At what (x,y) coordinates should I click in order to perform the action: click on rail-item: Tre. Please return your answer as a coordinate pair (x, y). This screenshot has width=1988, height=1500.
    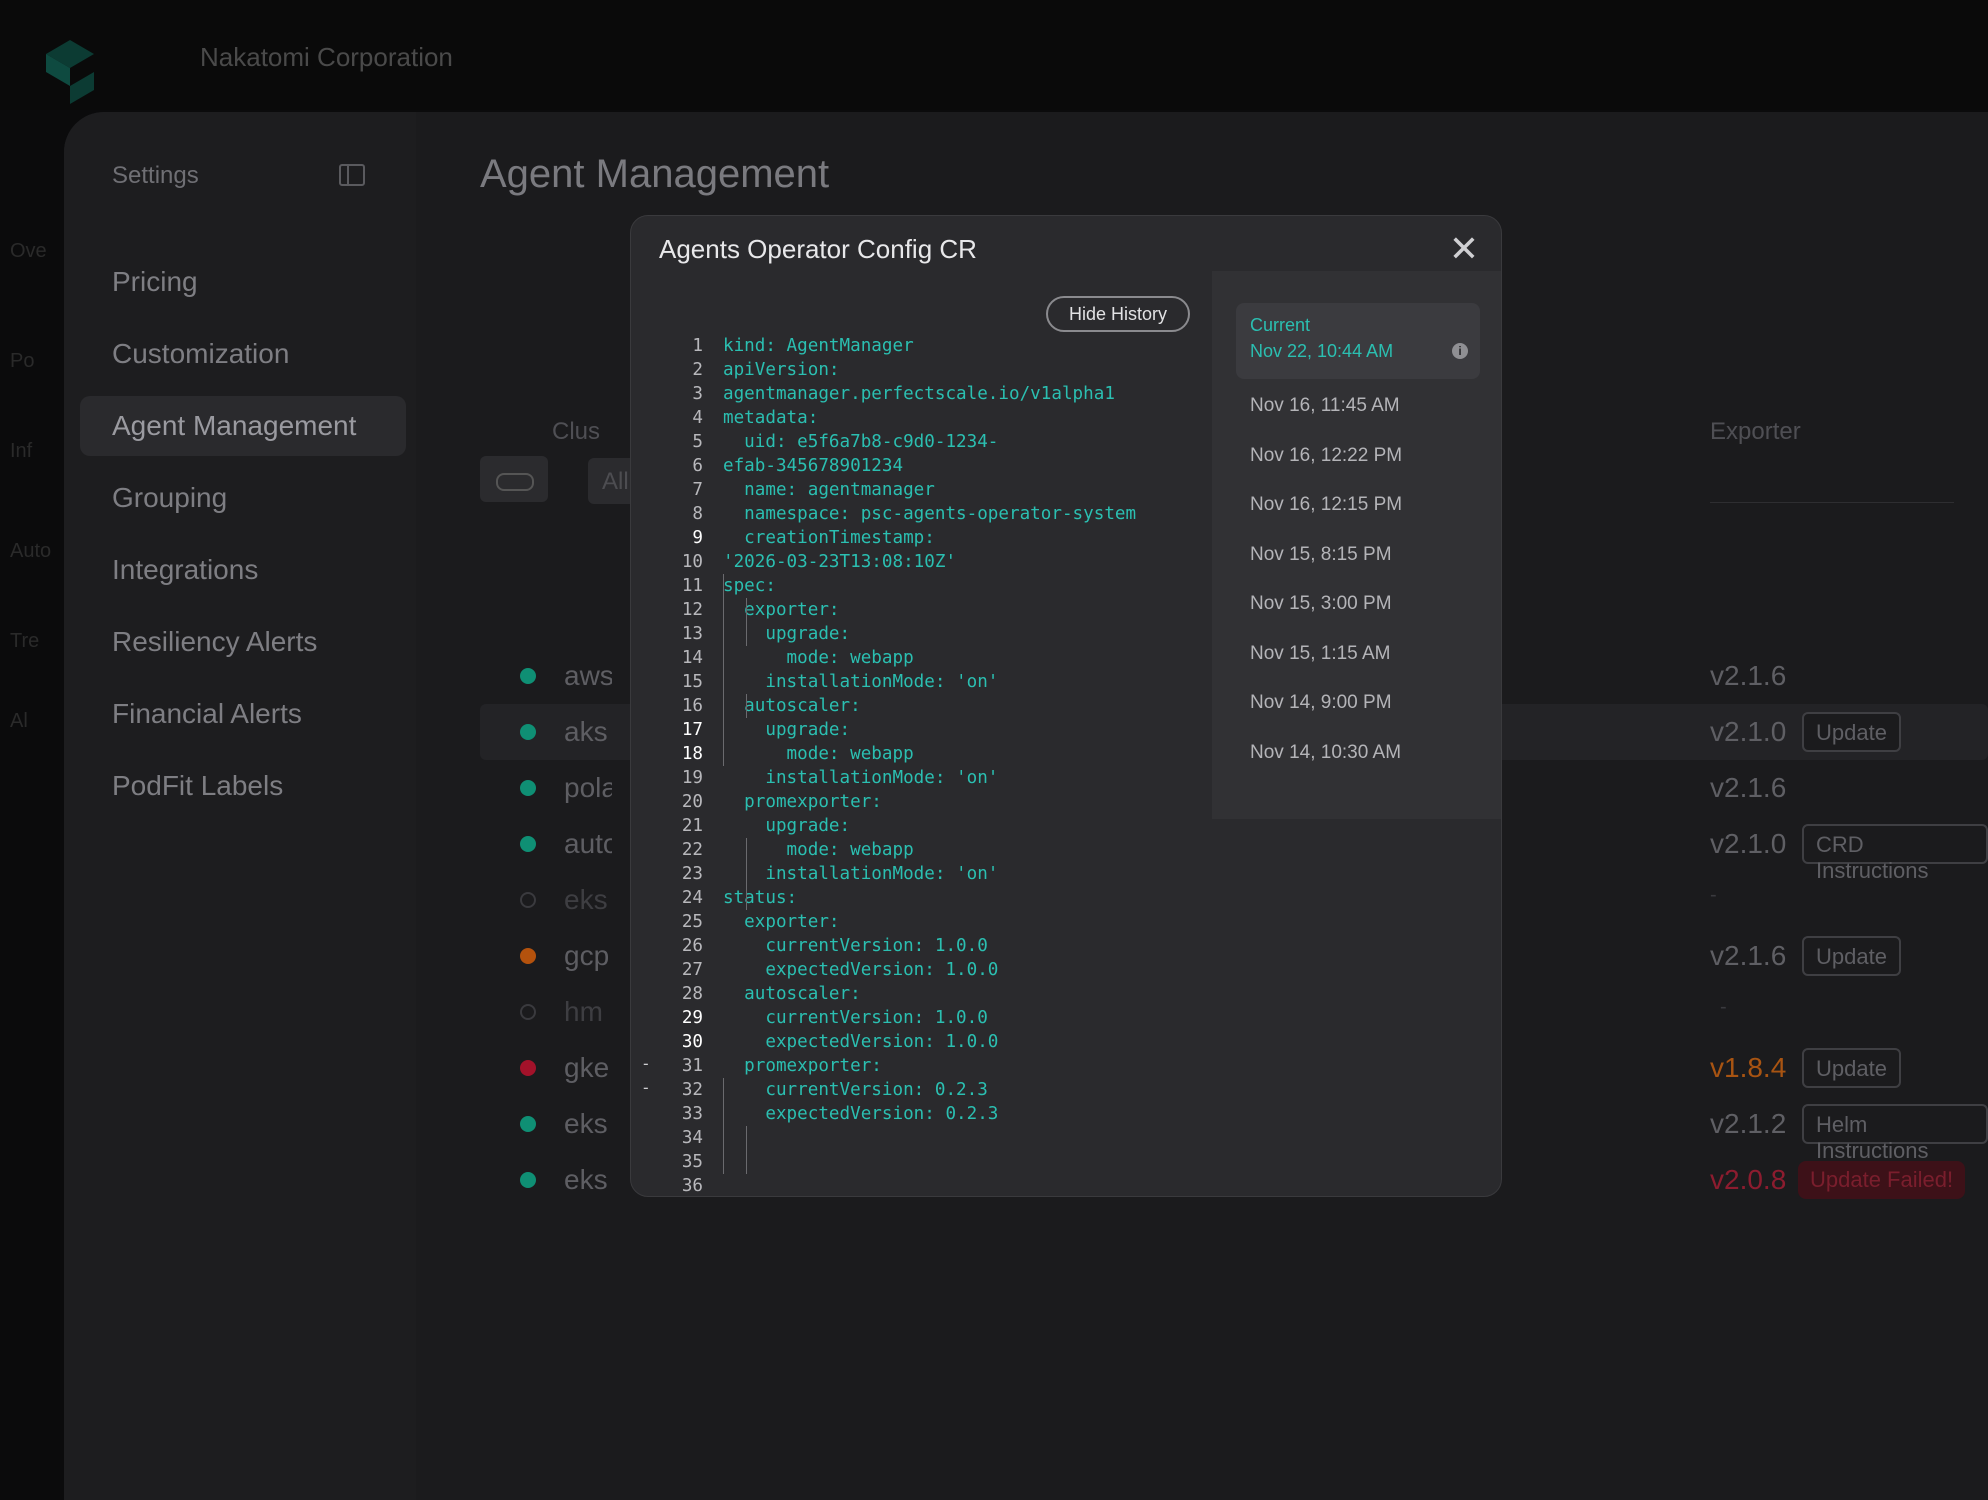
    Looking at the image, I should click on (37, 641).